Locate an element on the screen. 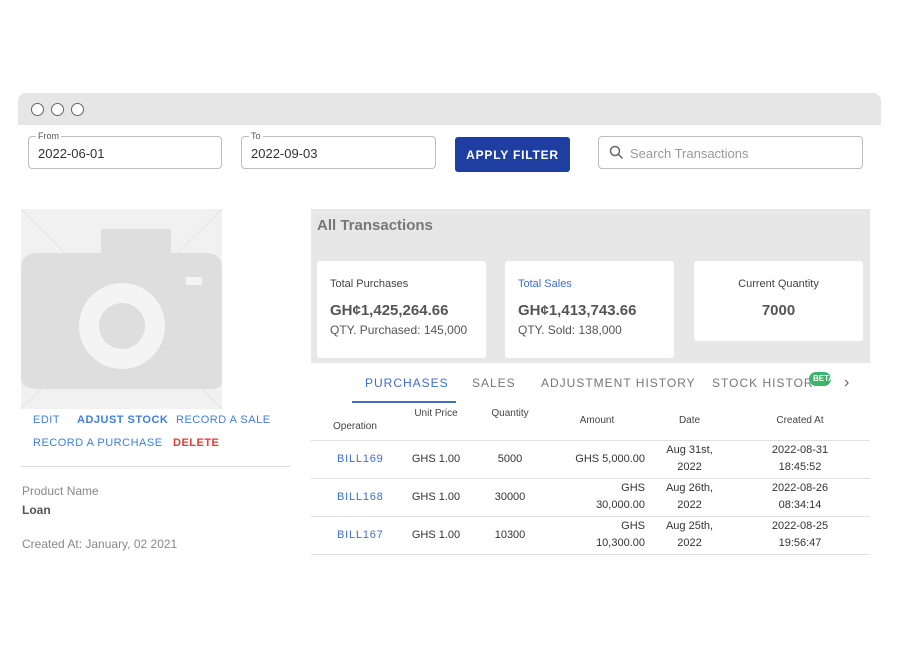 The image size is (899, 651). card-title: Total Sales is located at coordinates (545, 284).